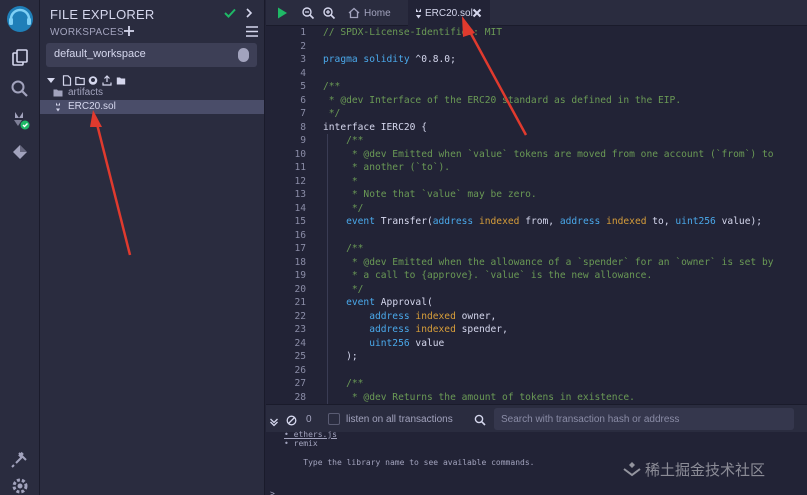  I want to click on juejin-logo-icon, so click(632, 471).